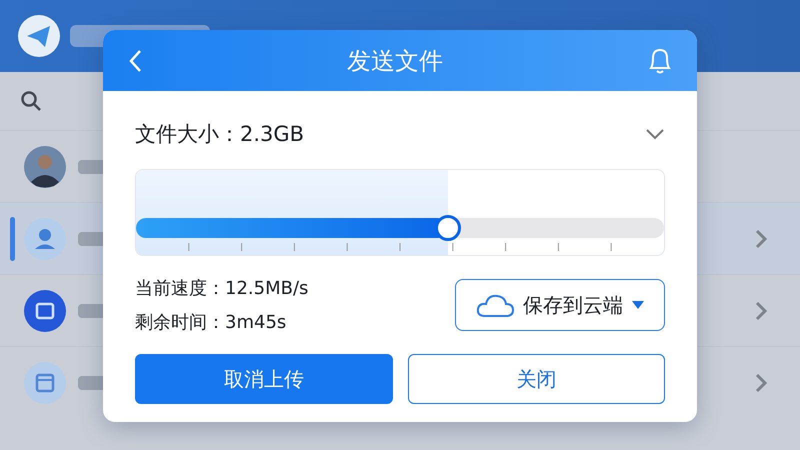 This screenshot has height=450, width=800. I want to click on cloud-icon, so click(495, 305).